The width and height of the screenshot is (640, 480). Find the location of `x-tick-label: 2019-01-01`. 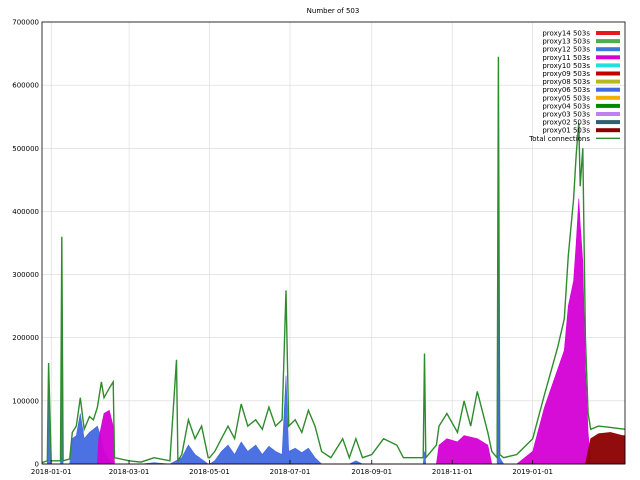

x-tick-label: 2019-01-01 is located at coordinates (532, 472).